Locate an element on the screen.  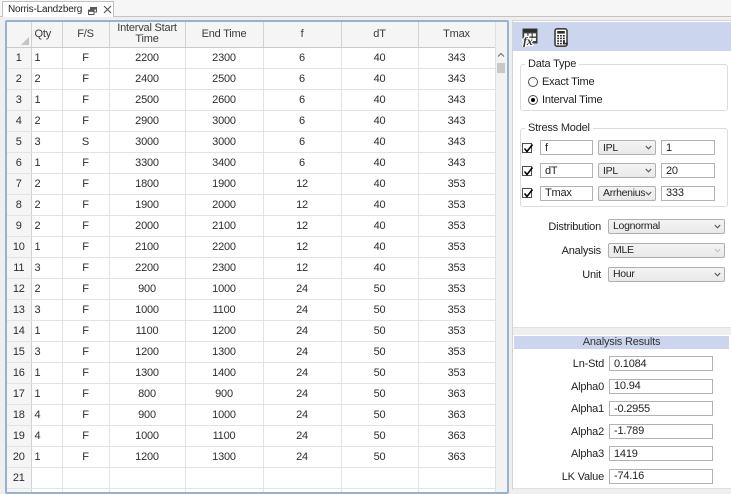
fs-cell: S is located at coordinates (86, 142).